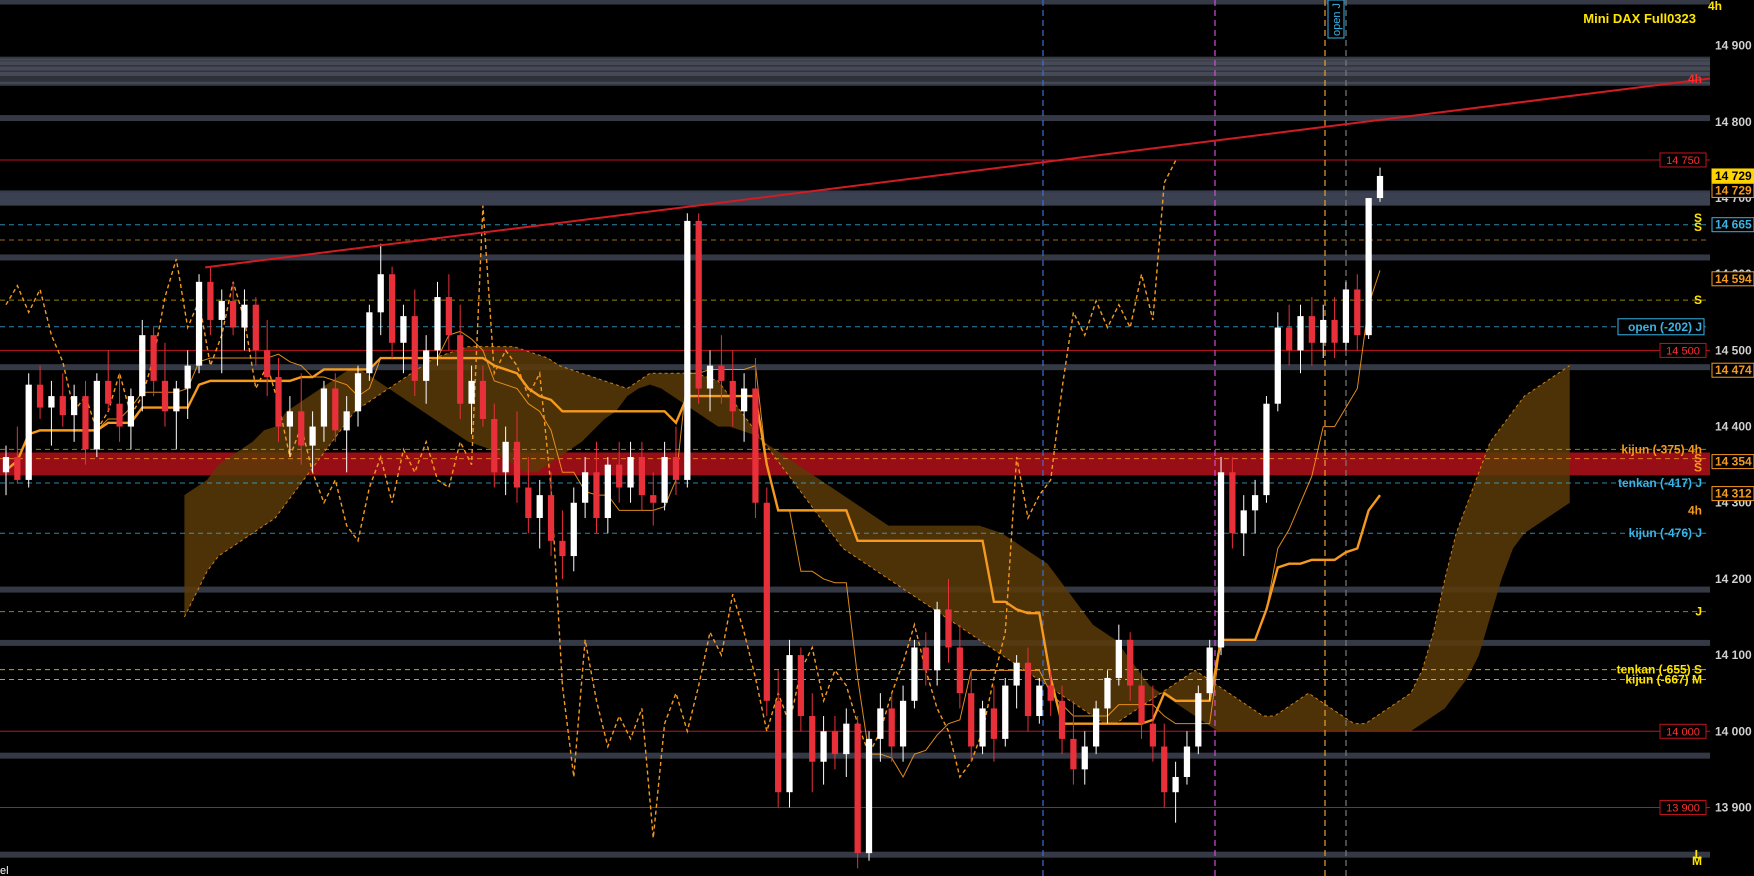  Describe the element at coordinates (1733, 731) in the screenshot. I see `axis-tick-label: 14 000` at that location.